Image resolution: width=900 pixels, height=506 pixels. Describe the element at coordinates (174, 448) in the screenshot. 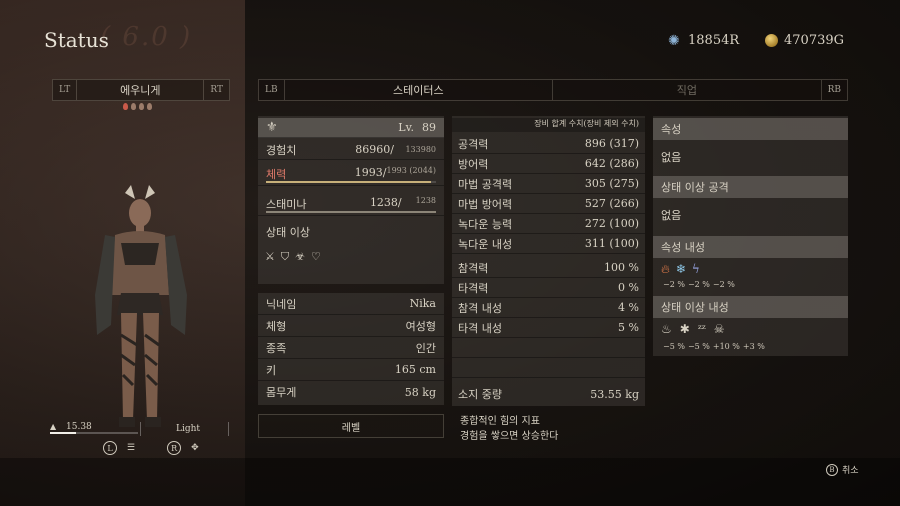

I see `r-stick-hint: R` at that location.